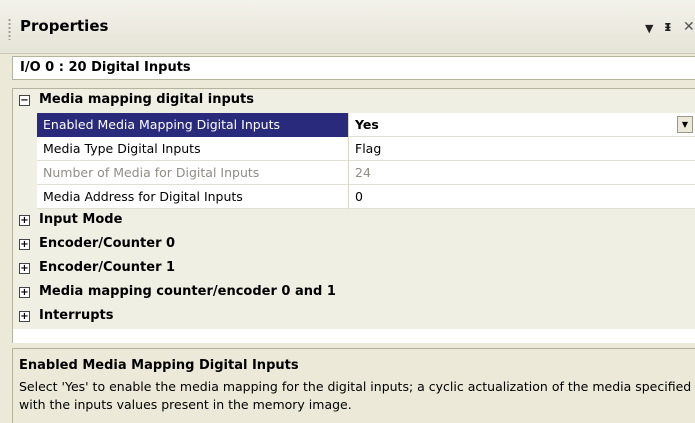 The width and height of the screenshot is (695, 423). Describe the element at coordinates (522, 197) in the screenshot. I see `property-value: 0` at that location.